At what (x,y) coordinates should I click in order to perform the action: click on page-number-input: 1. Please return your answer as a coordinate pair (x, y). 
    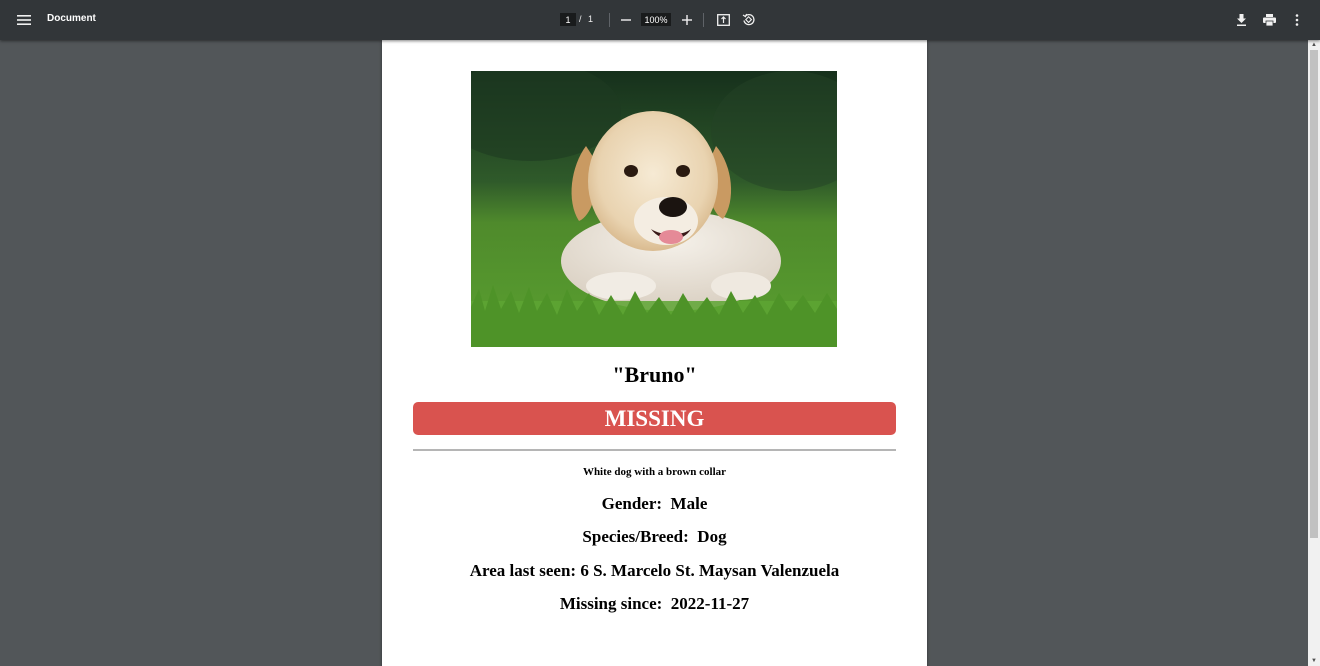
    Looking at the image, I should click on (568, 19).